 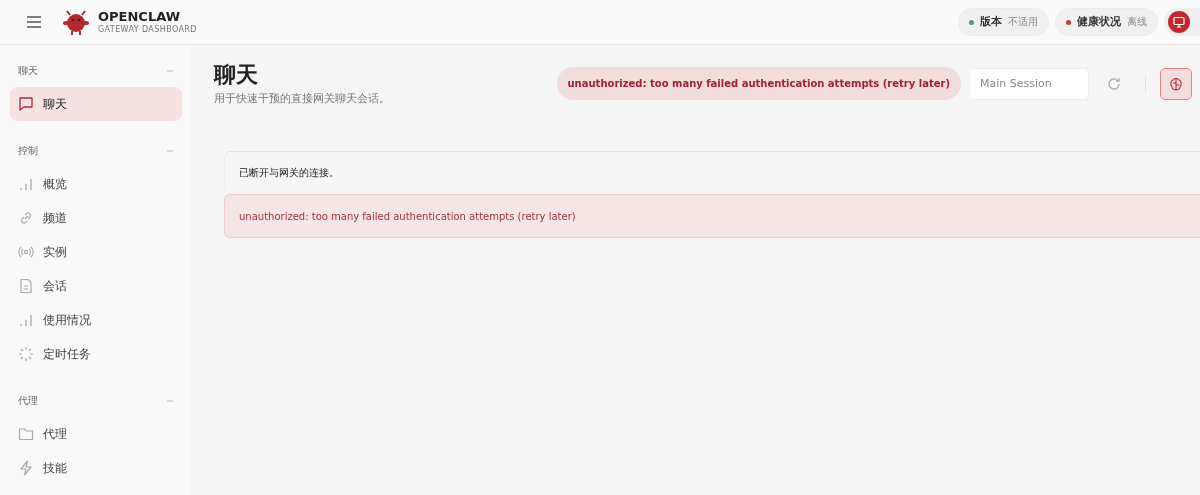 What do you see at coordinates (1099, 22) in the screenshot?
I see `pill-label: 健康状况` at bounding box center [1099, 22].